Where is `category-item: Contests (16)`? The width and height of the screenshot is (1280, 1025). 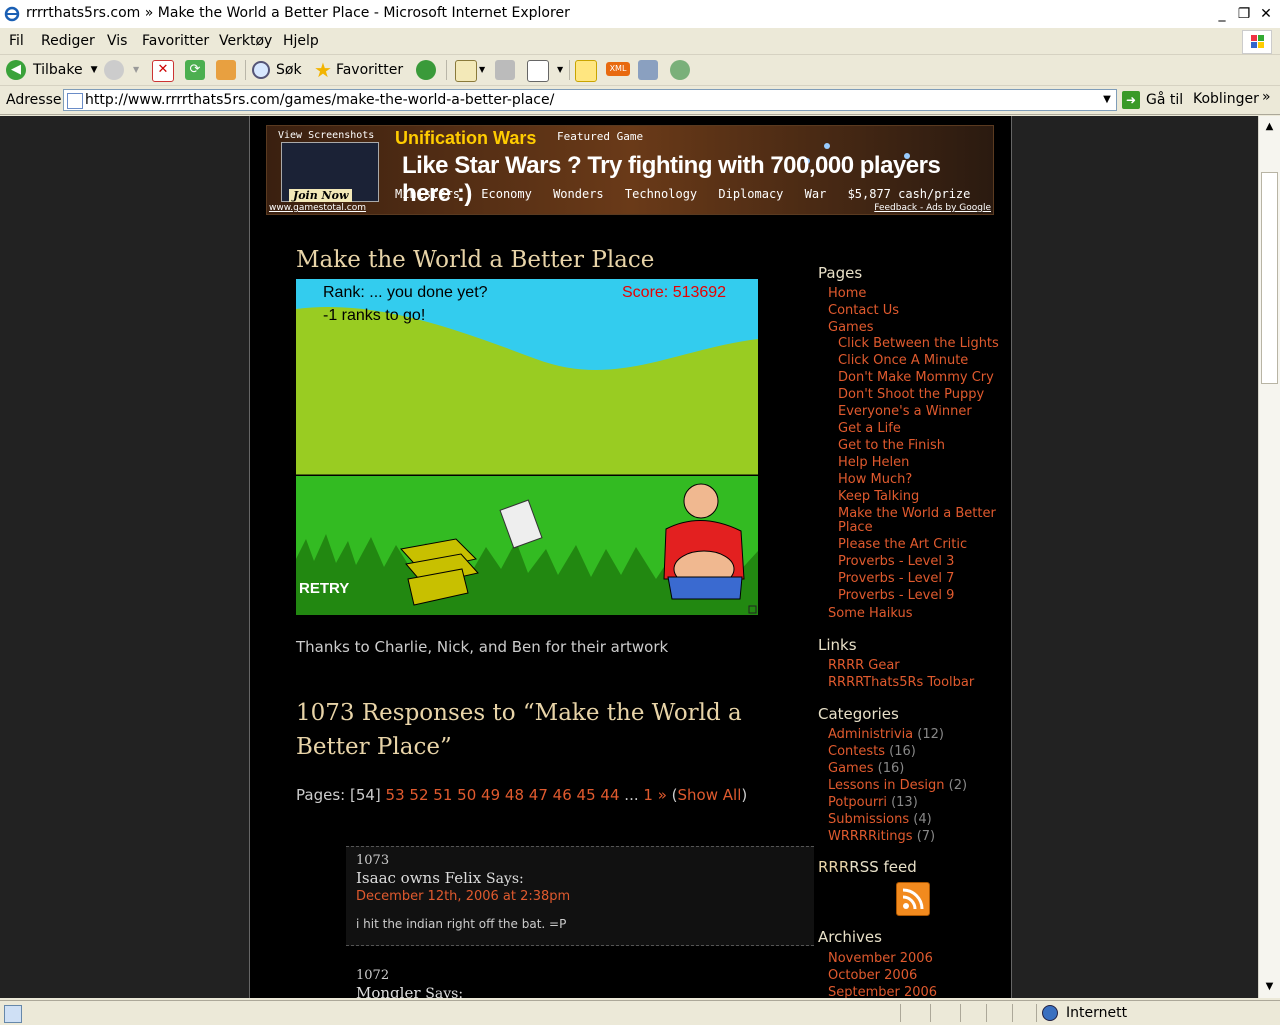
category-item: Contests (16) is located at coordinates (872, 751).